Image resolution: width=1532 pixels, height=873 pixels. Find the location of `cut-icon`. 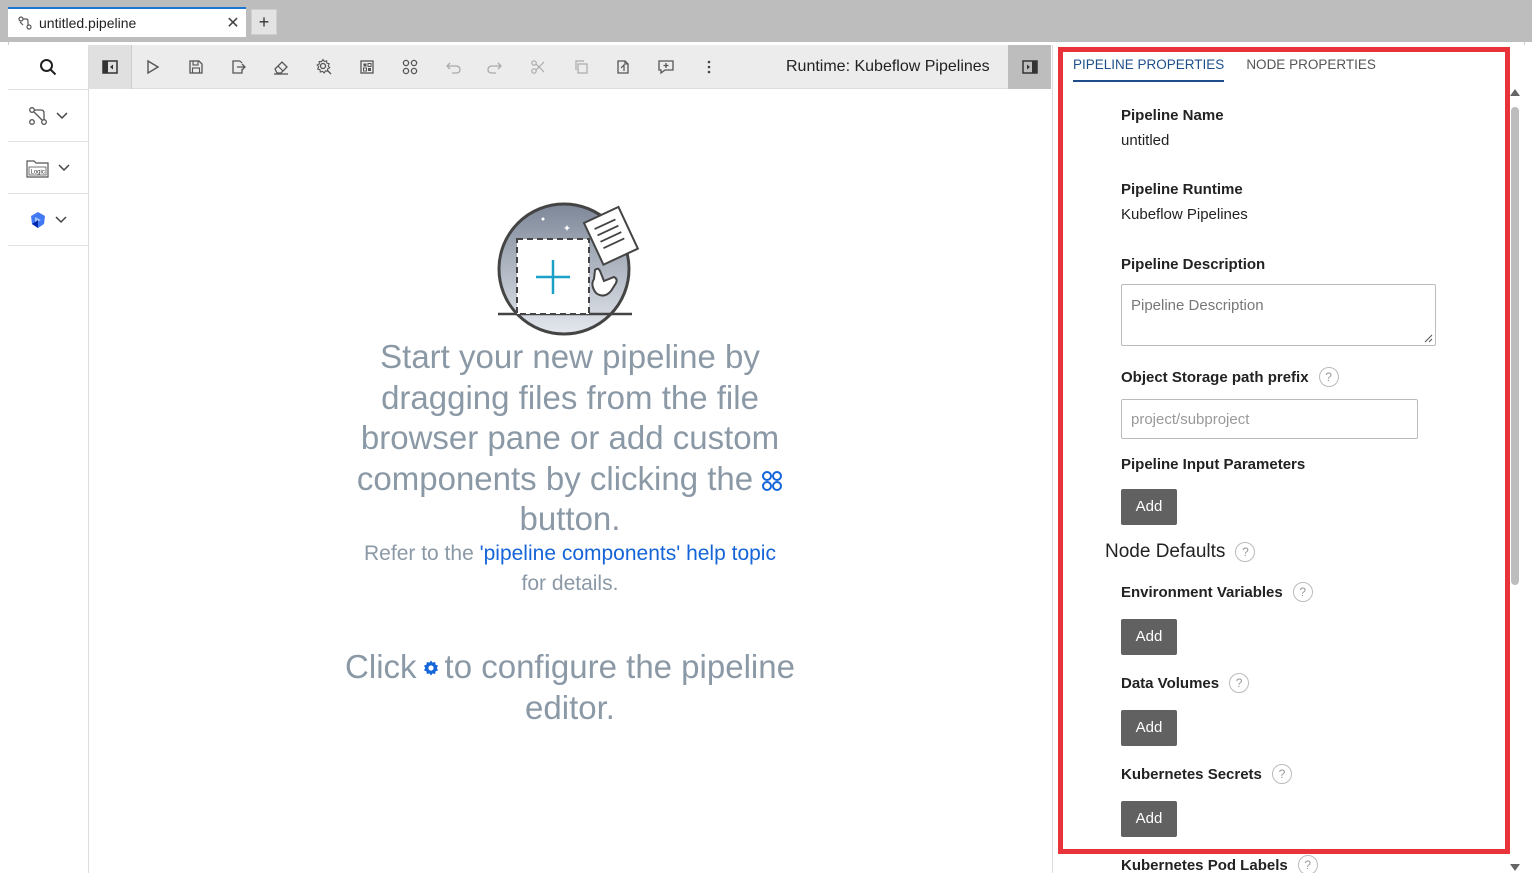

cut-icon is located at coordinates (538, 67).